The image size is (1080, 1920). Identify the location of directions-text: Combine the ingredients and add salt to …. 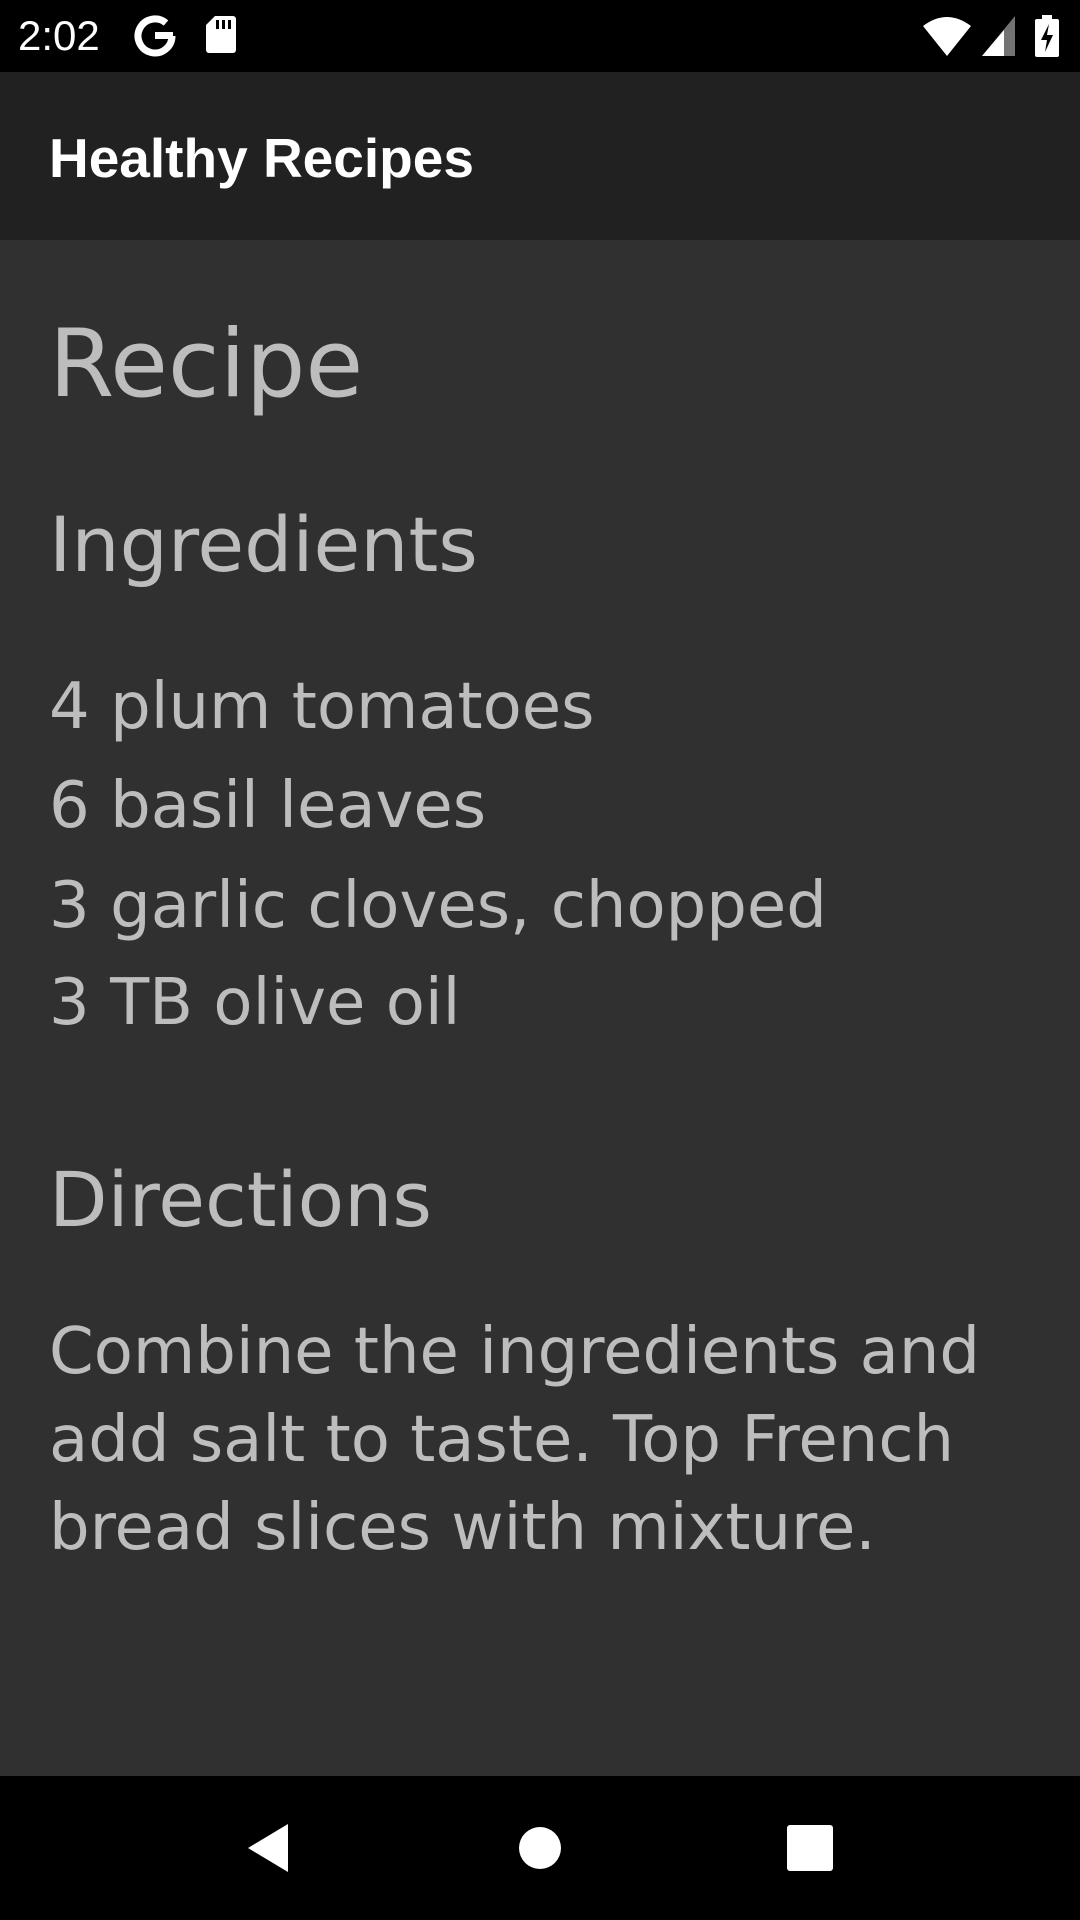
(515, 1440).